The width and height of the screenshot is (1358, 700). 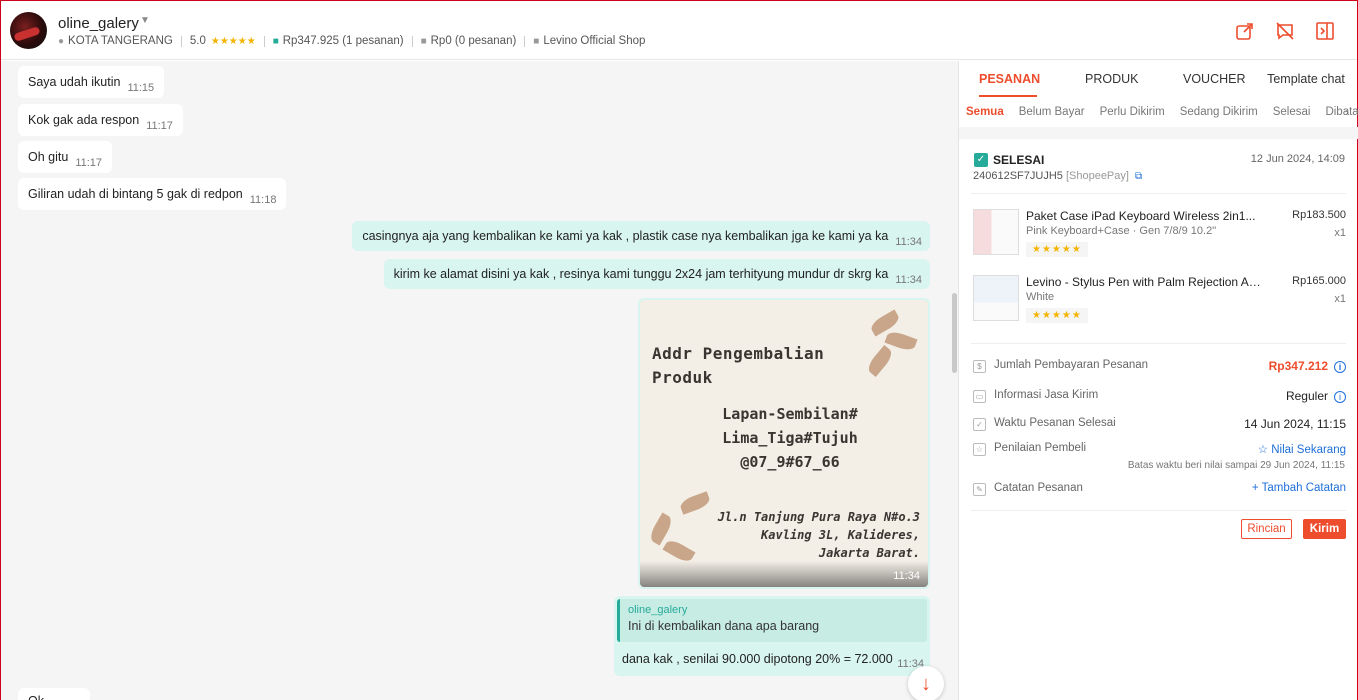 I want to click on message-time: 11:15, so click(x=141, y=88).